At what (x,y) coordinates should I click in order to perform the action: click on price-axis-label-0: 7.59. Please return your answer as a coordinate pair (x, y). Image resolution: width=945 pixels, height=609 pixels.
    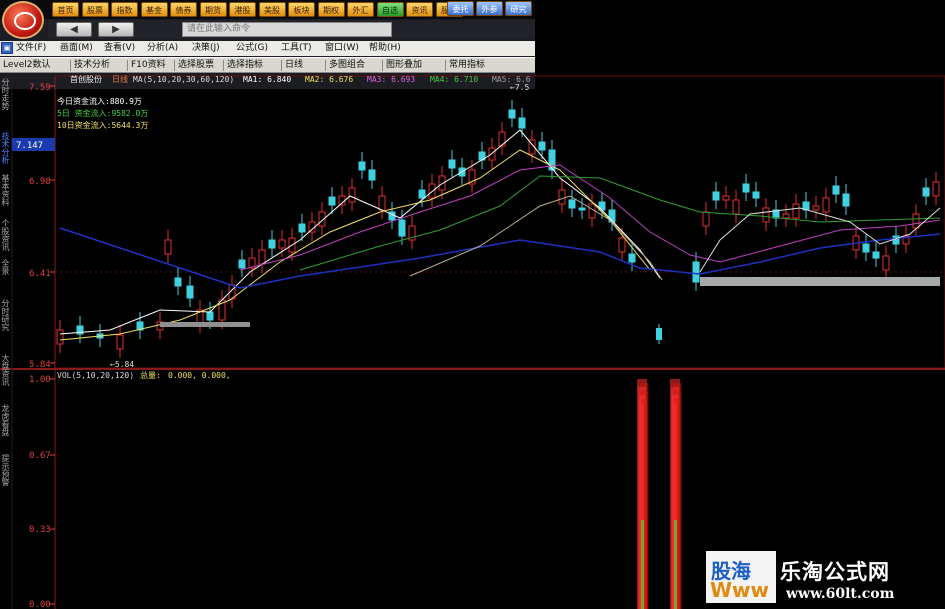
    Looking at the image, I should click on (40, 88).